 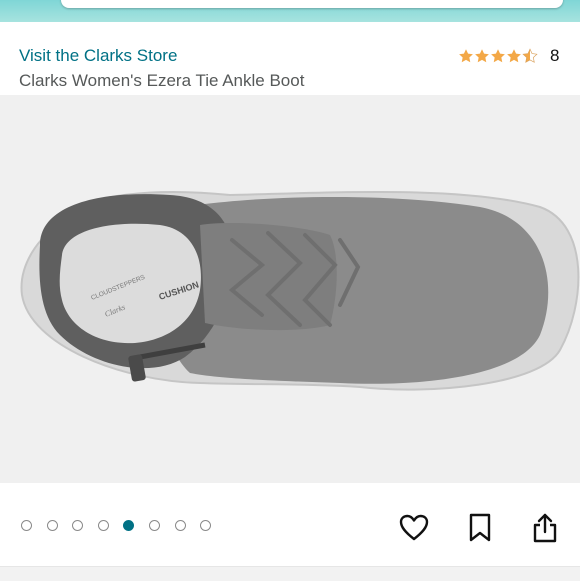 What do you see at coordinates (312, 4) in the screenshot?
I see `search-box` at bounding box center [312, 4].